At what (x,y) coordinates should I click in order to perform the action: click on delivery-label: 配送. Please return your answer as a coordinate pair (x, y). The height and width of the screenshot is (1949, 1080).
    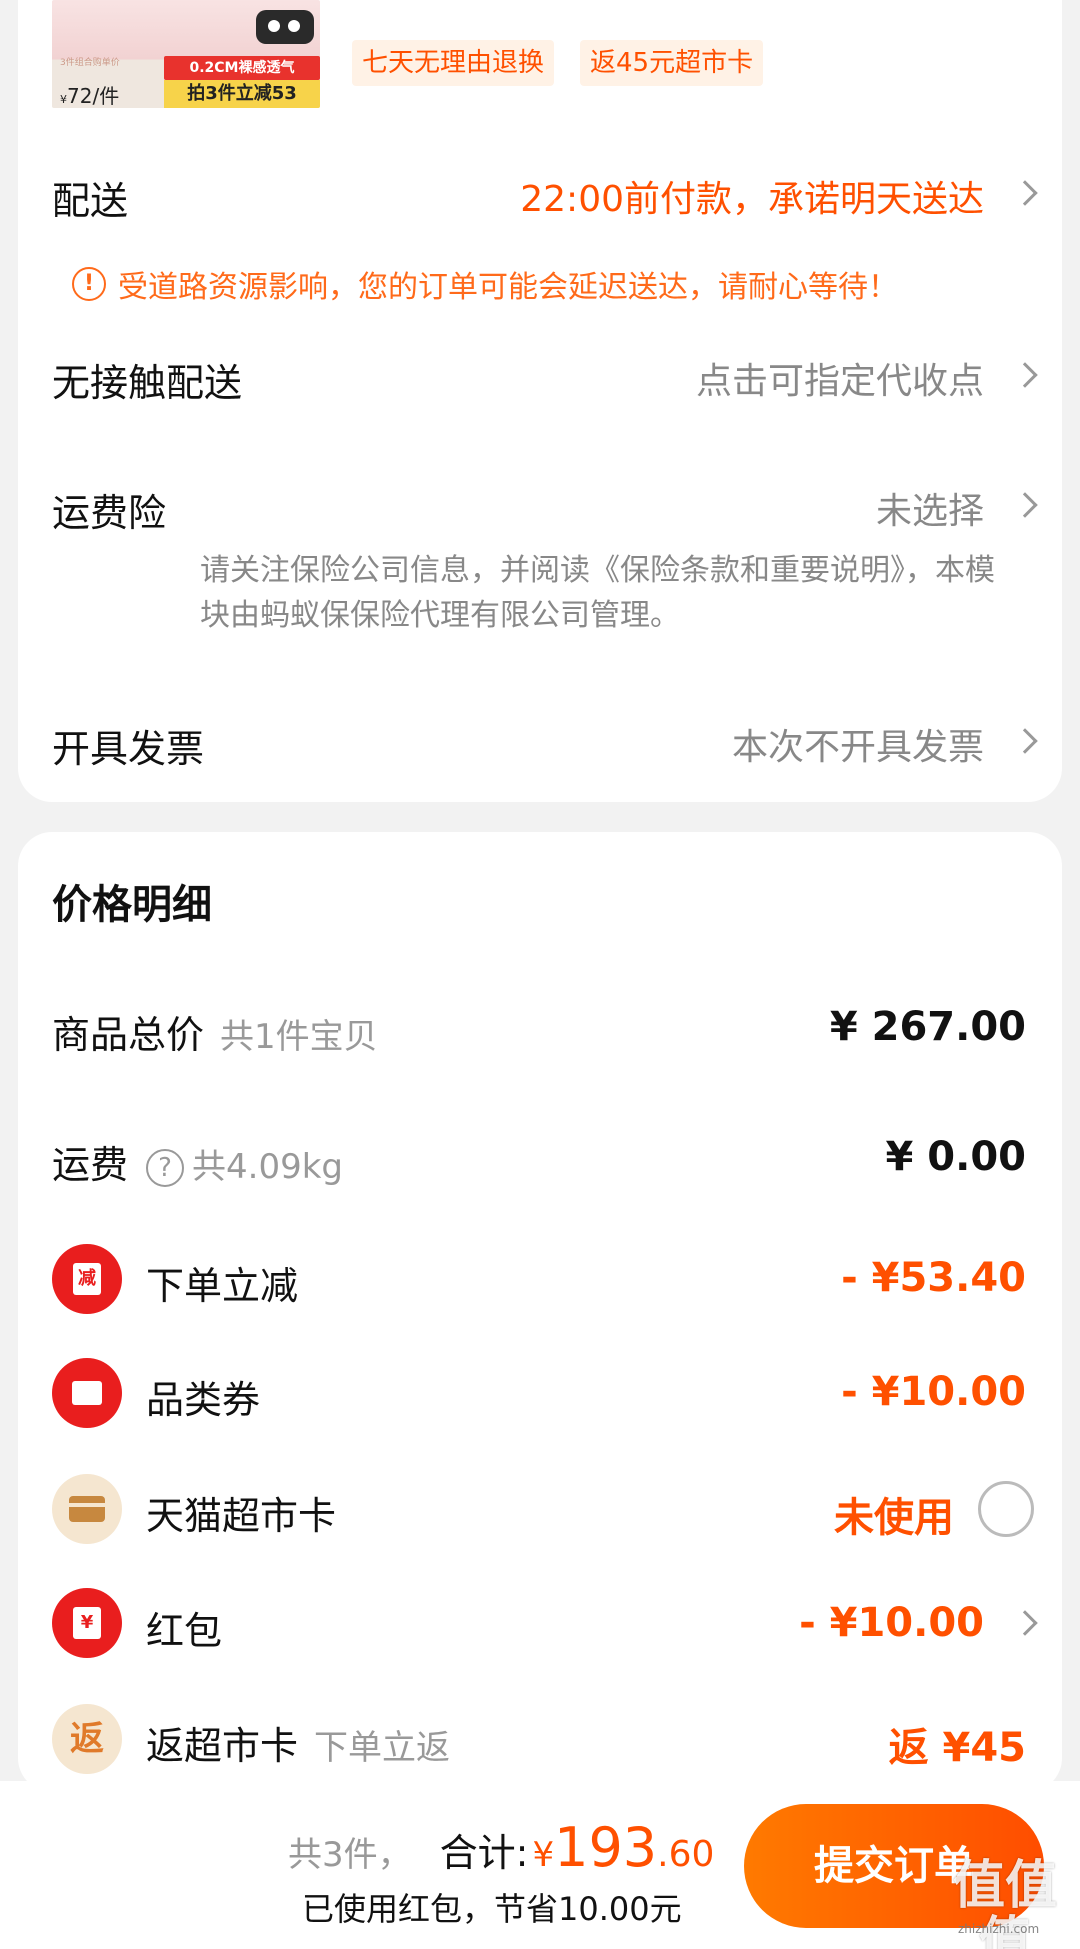
    Looking at the image, I should click on (90, 201).